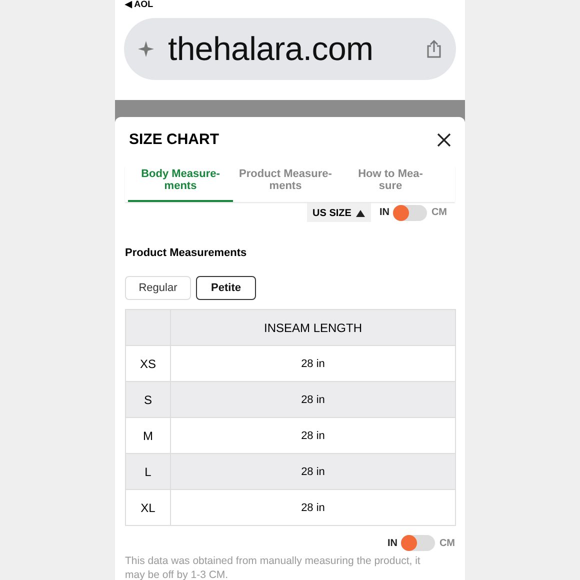  Describe the element at coordinates (139, 4) in the screenshot. I see `back-link: ◀ AOL` at that location.